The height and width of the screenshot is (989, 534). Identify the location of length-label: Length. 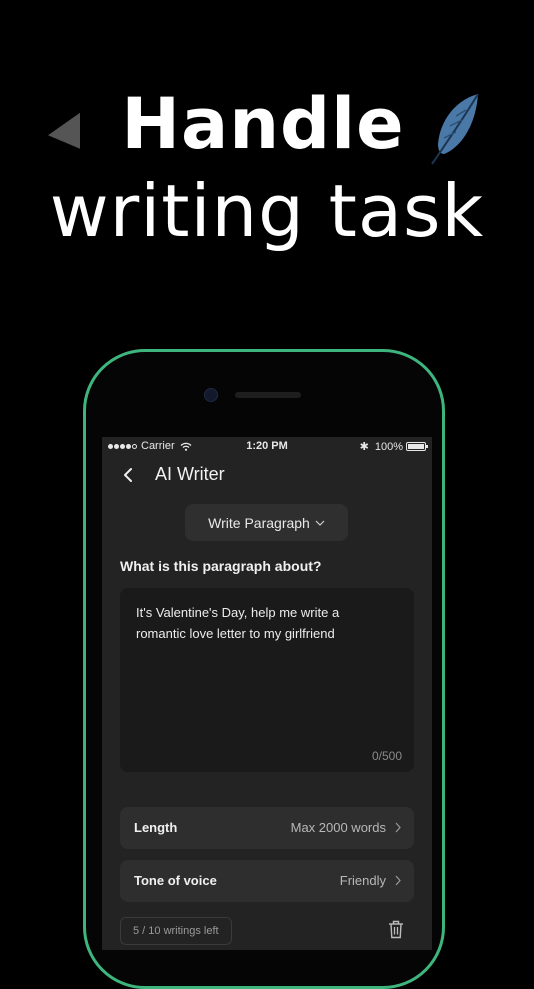
(156, 827).